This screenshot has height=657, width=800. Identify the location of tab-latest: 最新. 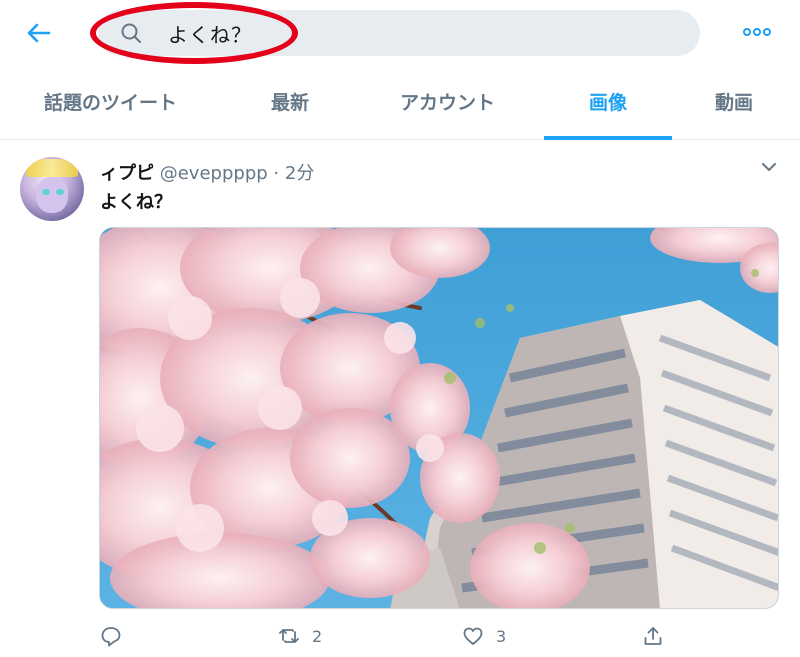
(290, 101).